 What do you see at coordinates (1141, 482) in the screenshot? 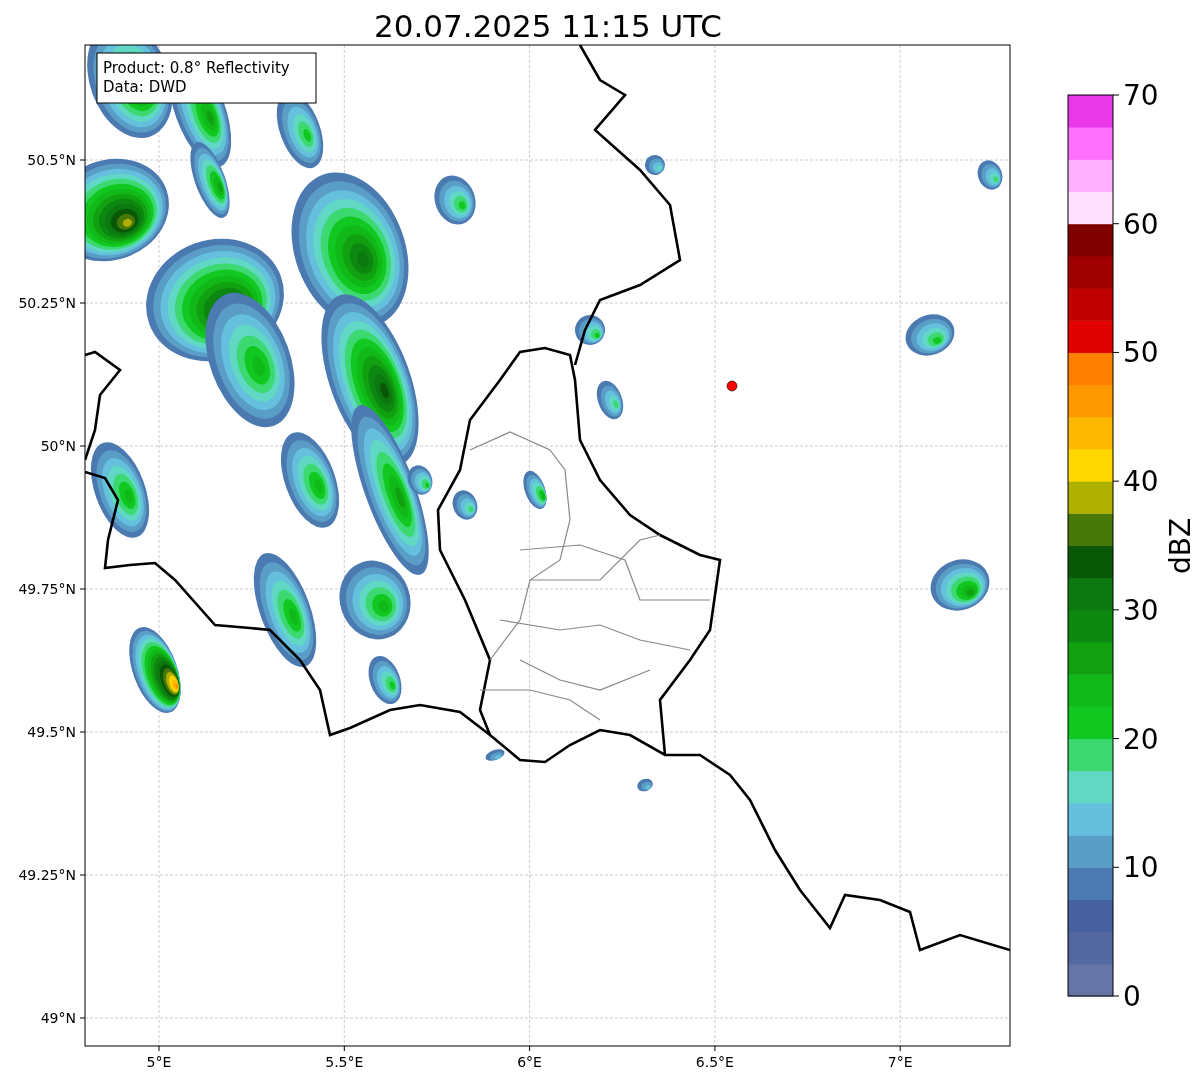
I see `colorbar-tick-label: 40` at bounding box center [1141, 482].